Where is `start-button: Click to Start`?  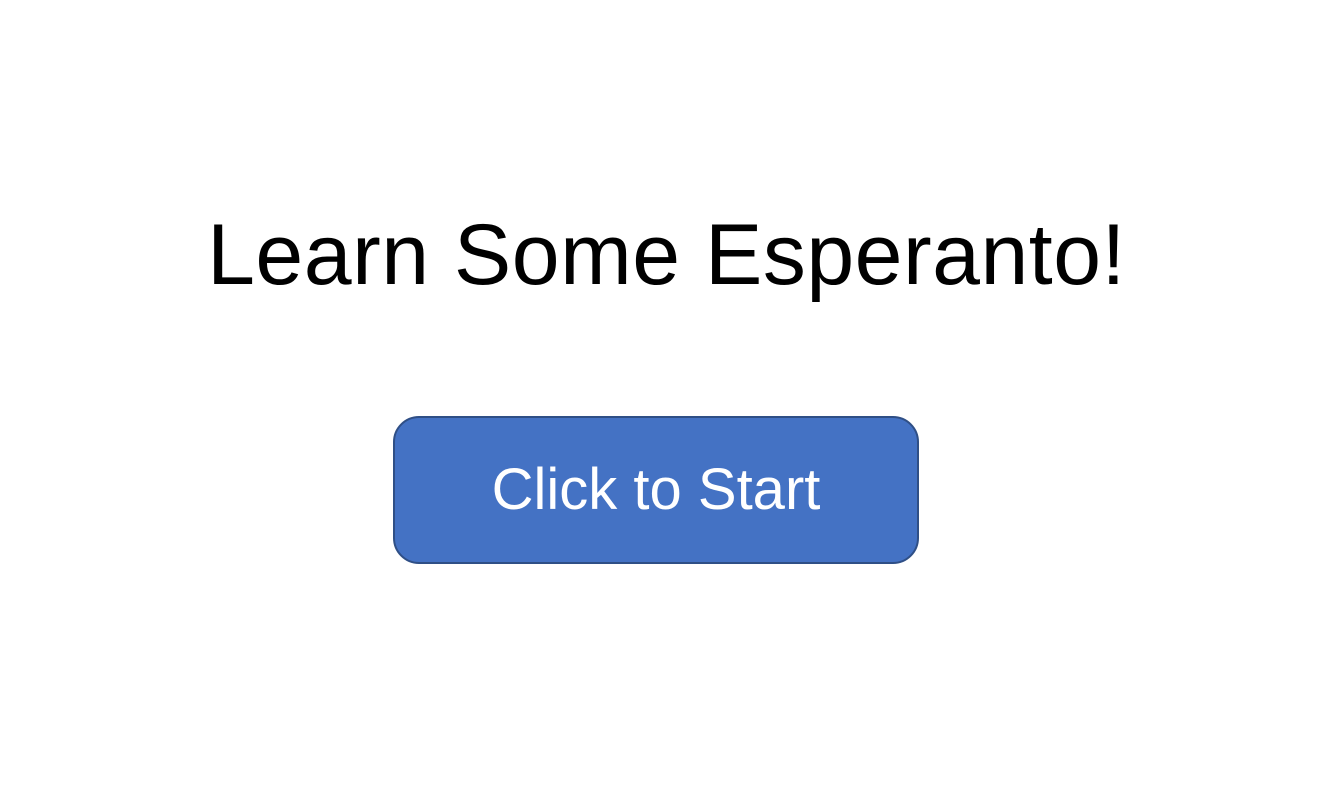
start-button: Click to Start is located at coordinates (656, 490).